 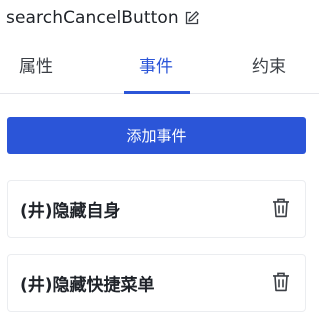 I want to click on add-event-button: 添加事件, so click(x=156, y=135).